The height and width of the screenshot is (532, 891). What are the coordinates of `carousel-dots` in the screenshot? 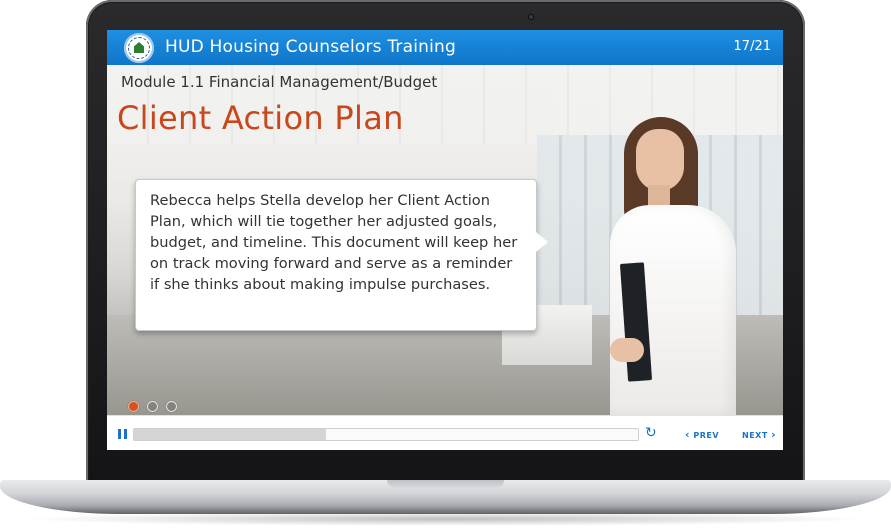 It's located at (156, 406).